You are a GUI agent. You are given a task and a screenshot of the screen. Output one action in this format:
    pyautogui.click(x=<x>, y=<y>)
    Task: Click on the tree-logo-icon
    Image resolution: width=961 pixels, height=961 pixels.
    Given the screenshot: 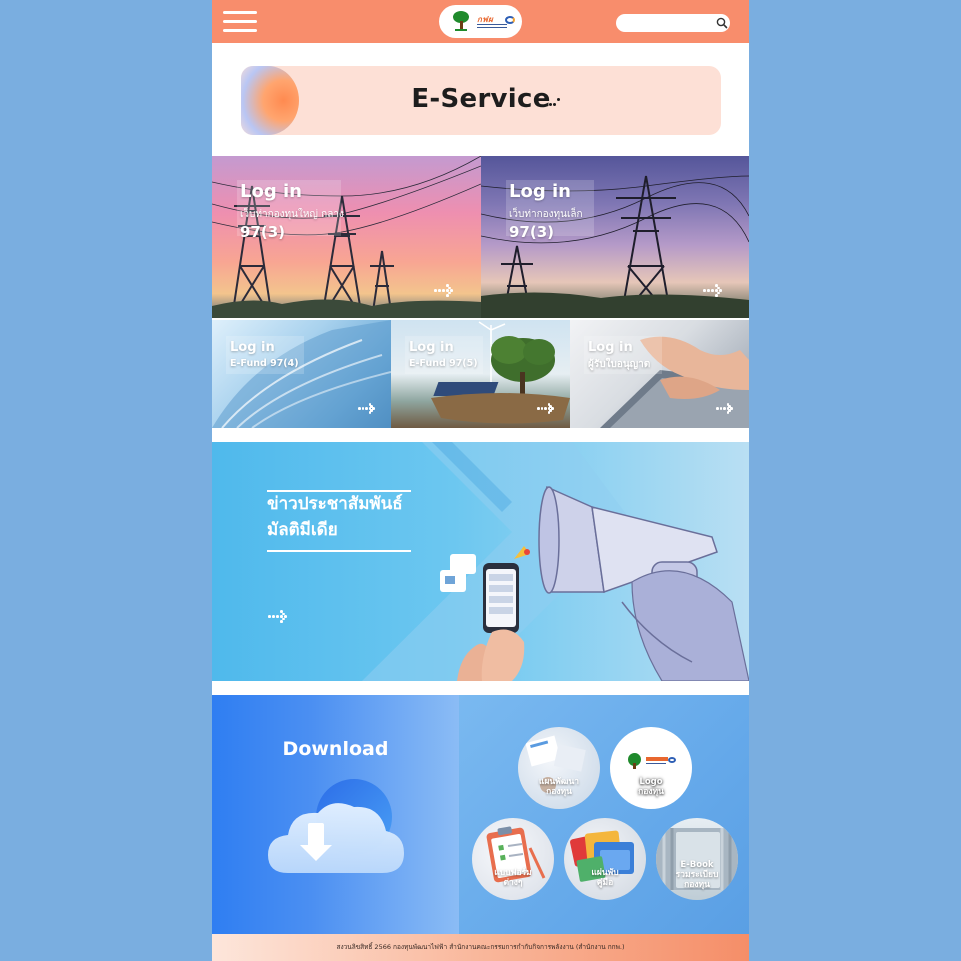 What is the action you would take?
    pyautogui.click(x=461, y=22)
    